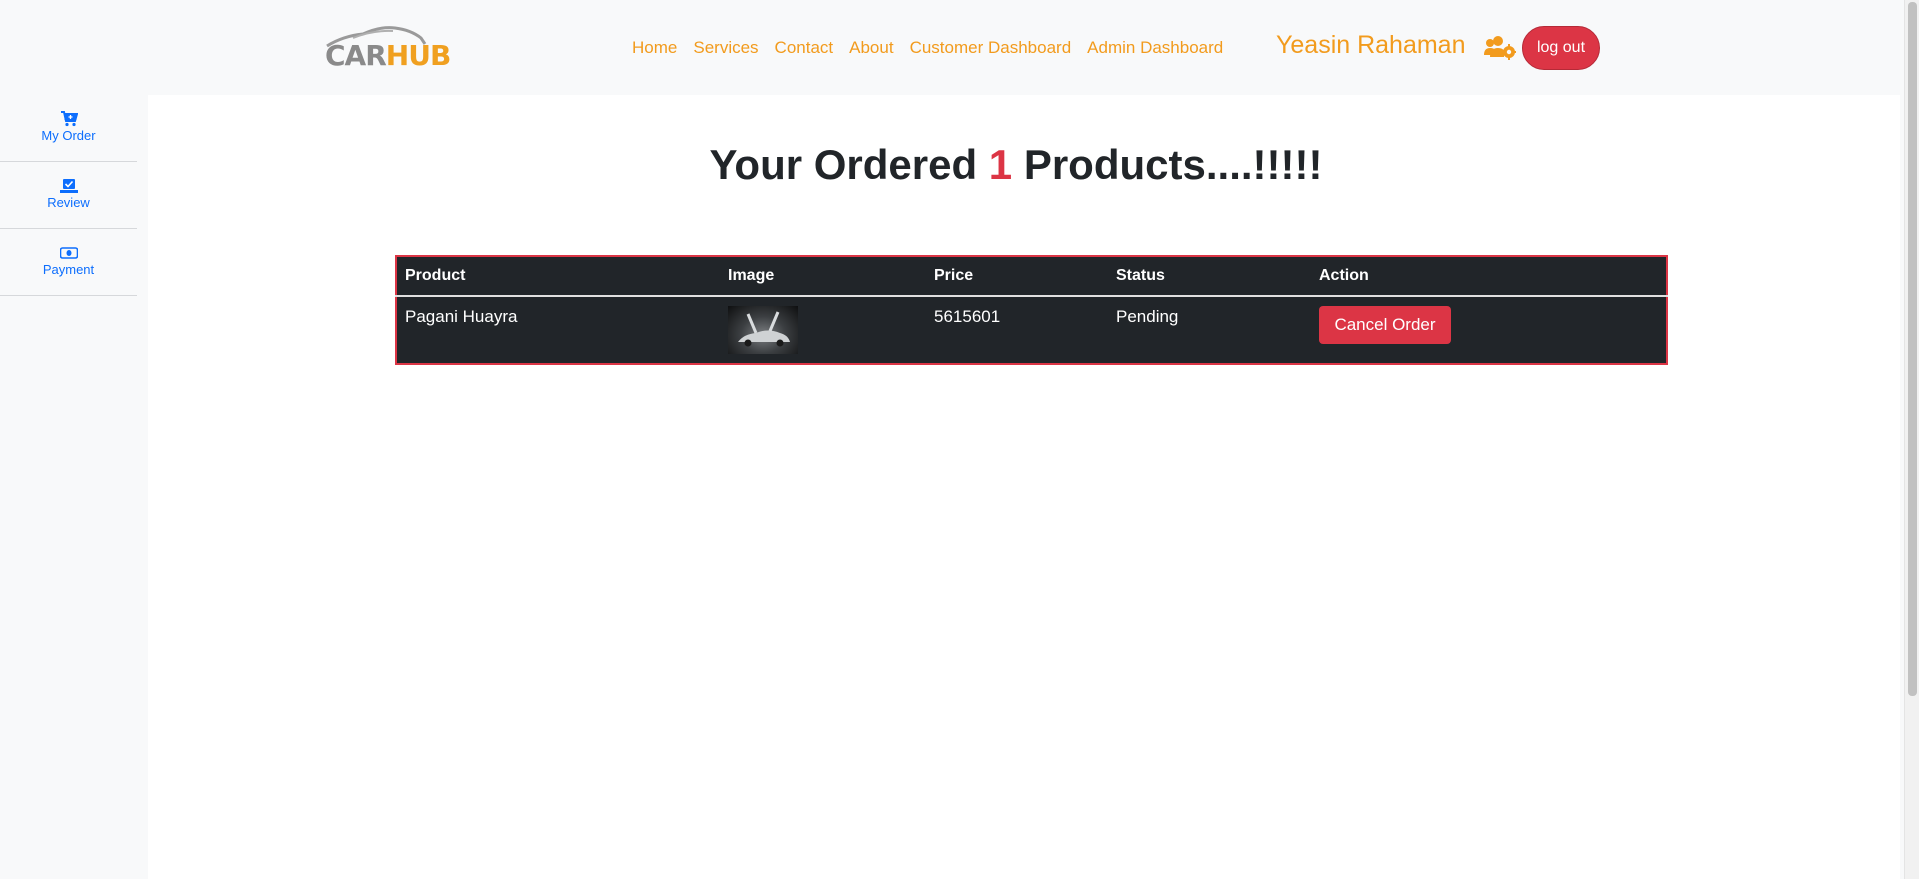  I want to click on column-header-action: Action, so click(1489, 276).